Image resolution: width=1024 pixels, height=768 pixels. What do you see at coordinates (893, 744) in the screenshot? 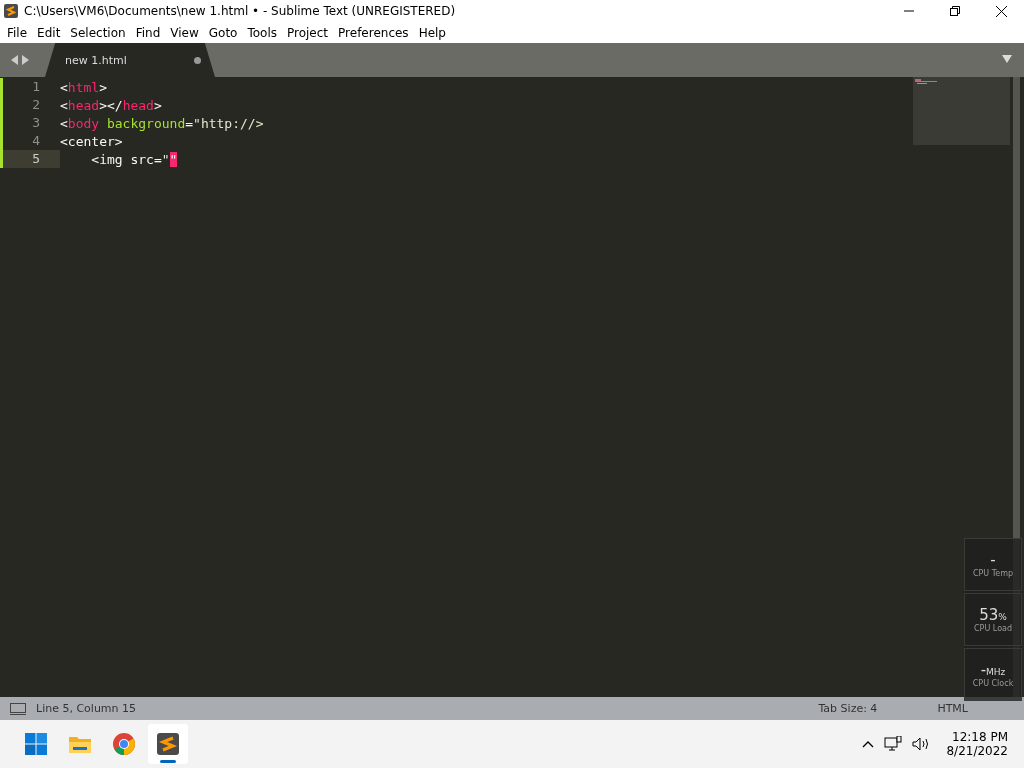
I see `network-icon` at bounding box center [893, 744].